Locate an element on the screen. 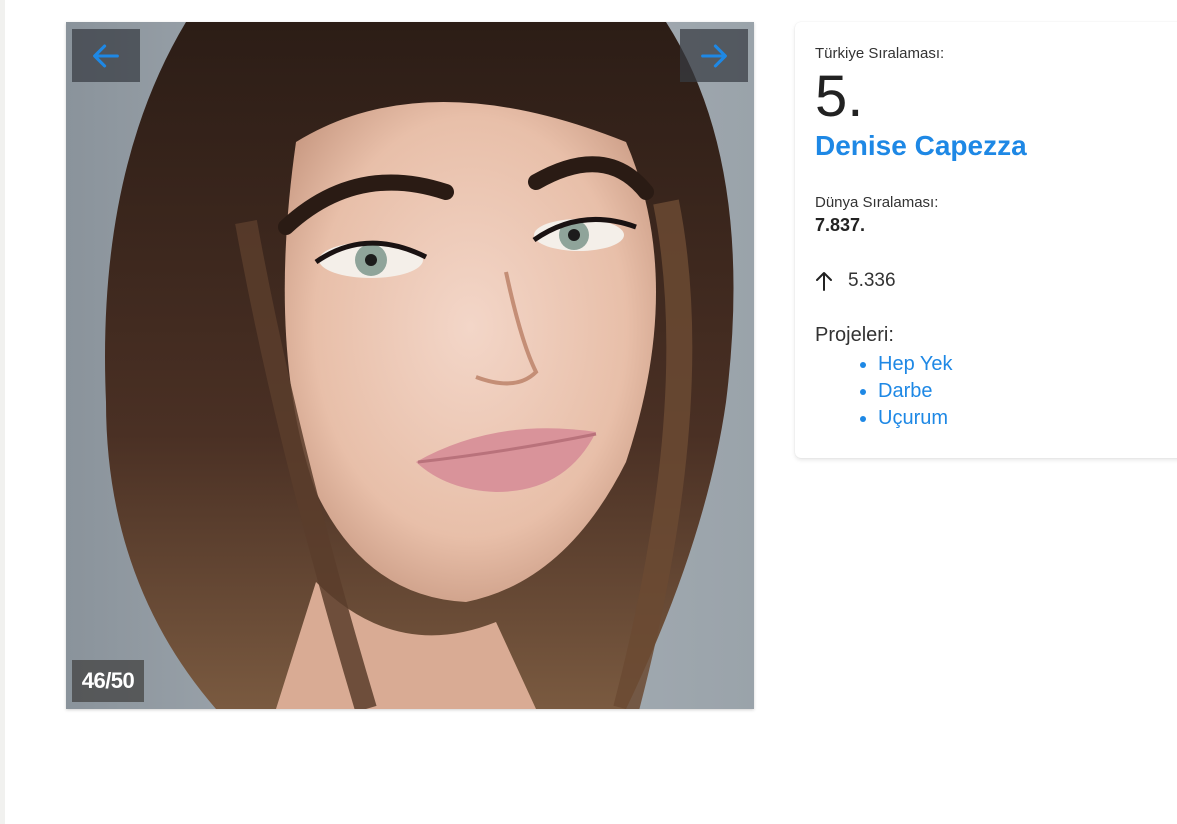 The height and width of the screenshot is (824, 1177). list-item: Hep Yek is located at coordinates (915, 364).